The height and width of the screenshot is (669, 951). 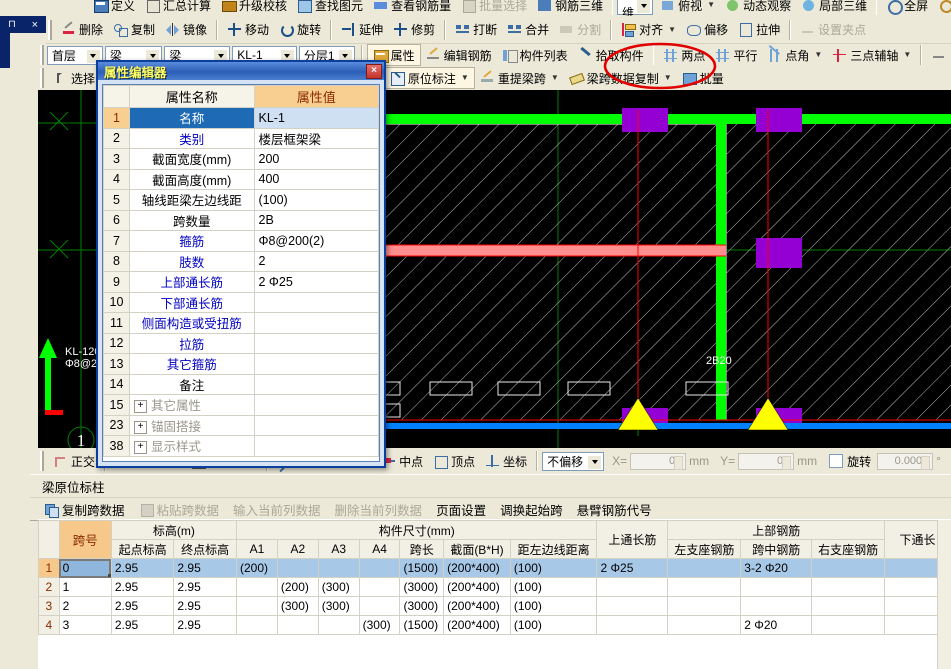 What do you see at coordinates (316, 220) in the screenshot?
I see `property-row-value: 2B` at bounding box center [316, 220].